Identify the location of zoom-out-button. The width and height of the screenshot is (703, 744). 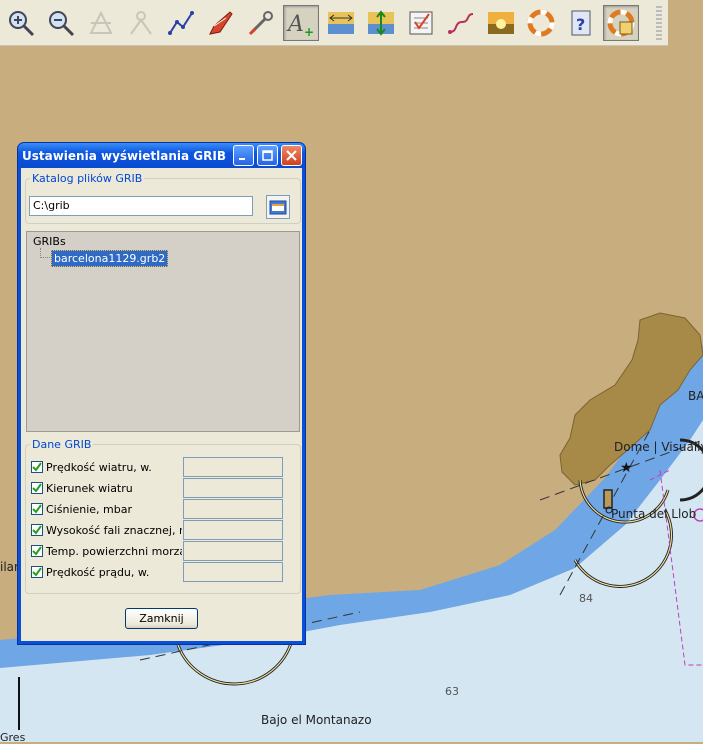
(61, 23).